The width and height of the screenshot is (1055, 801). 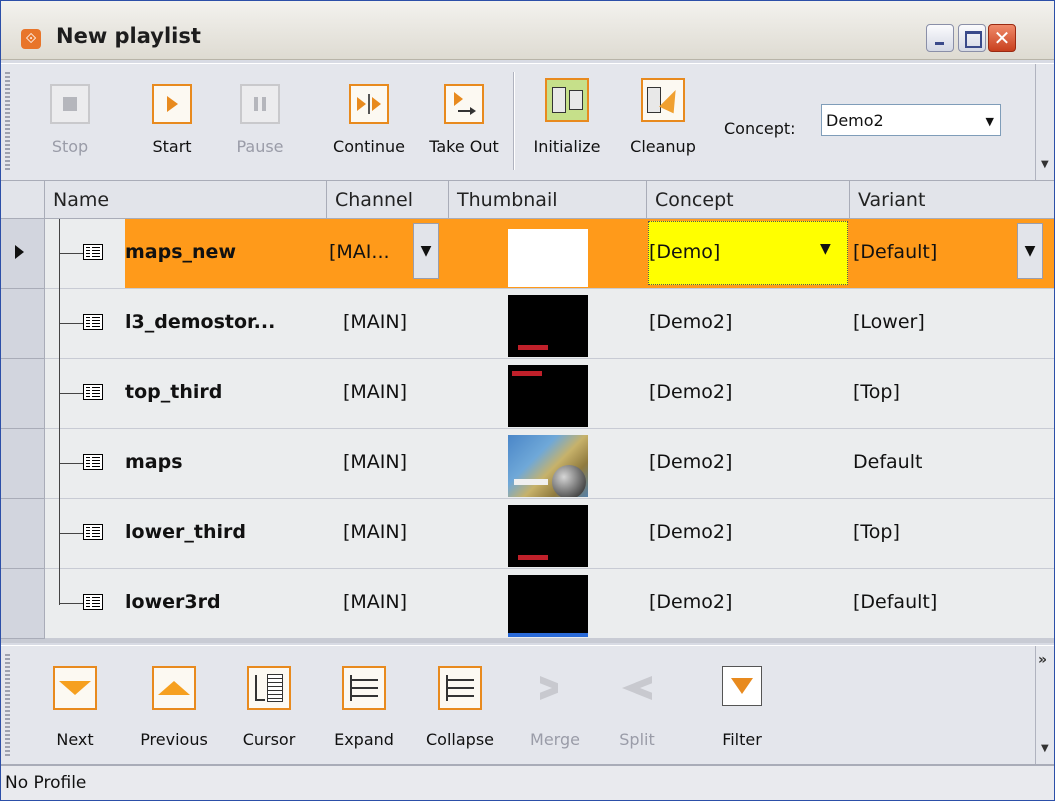 What do you see at coordinates (888, 462) in the screenshot?
I see `row-variant: Default` at bounding box center [888, 462].